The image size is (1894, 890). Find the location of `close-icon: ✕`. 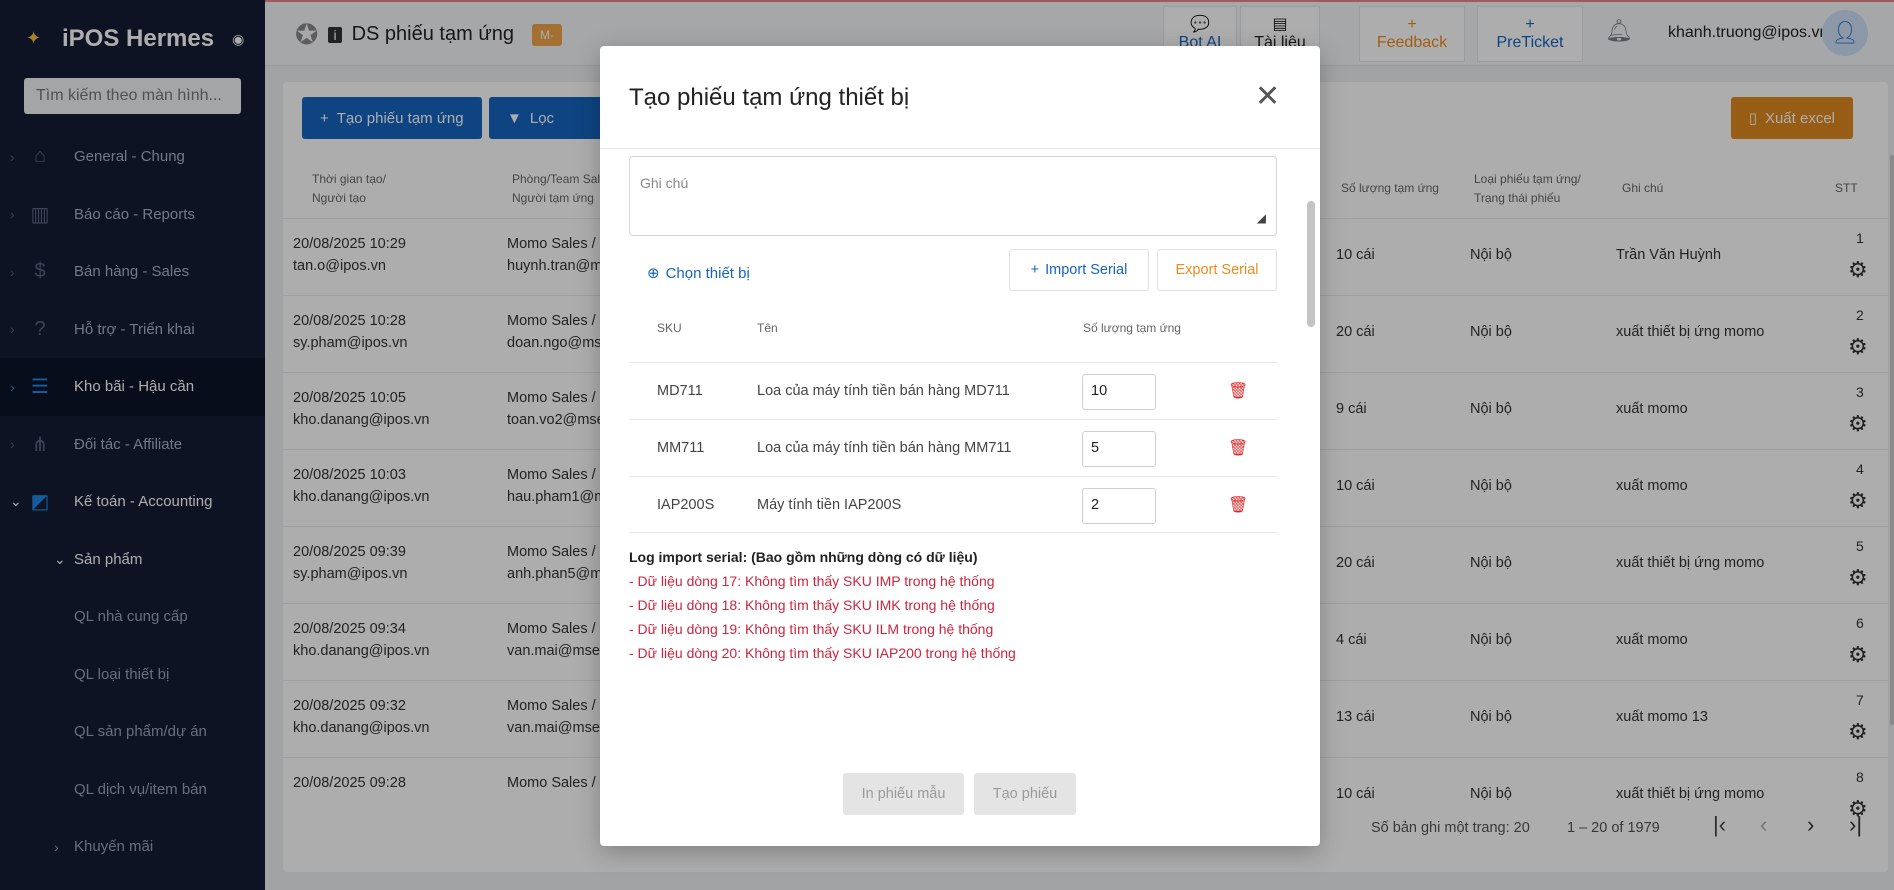

close-icon: ✕ is located at coordinates (1267, 97).